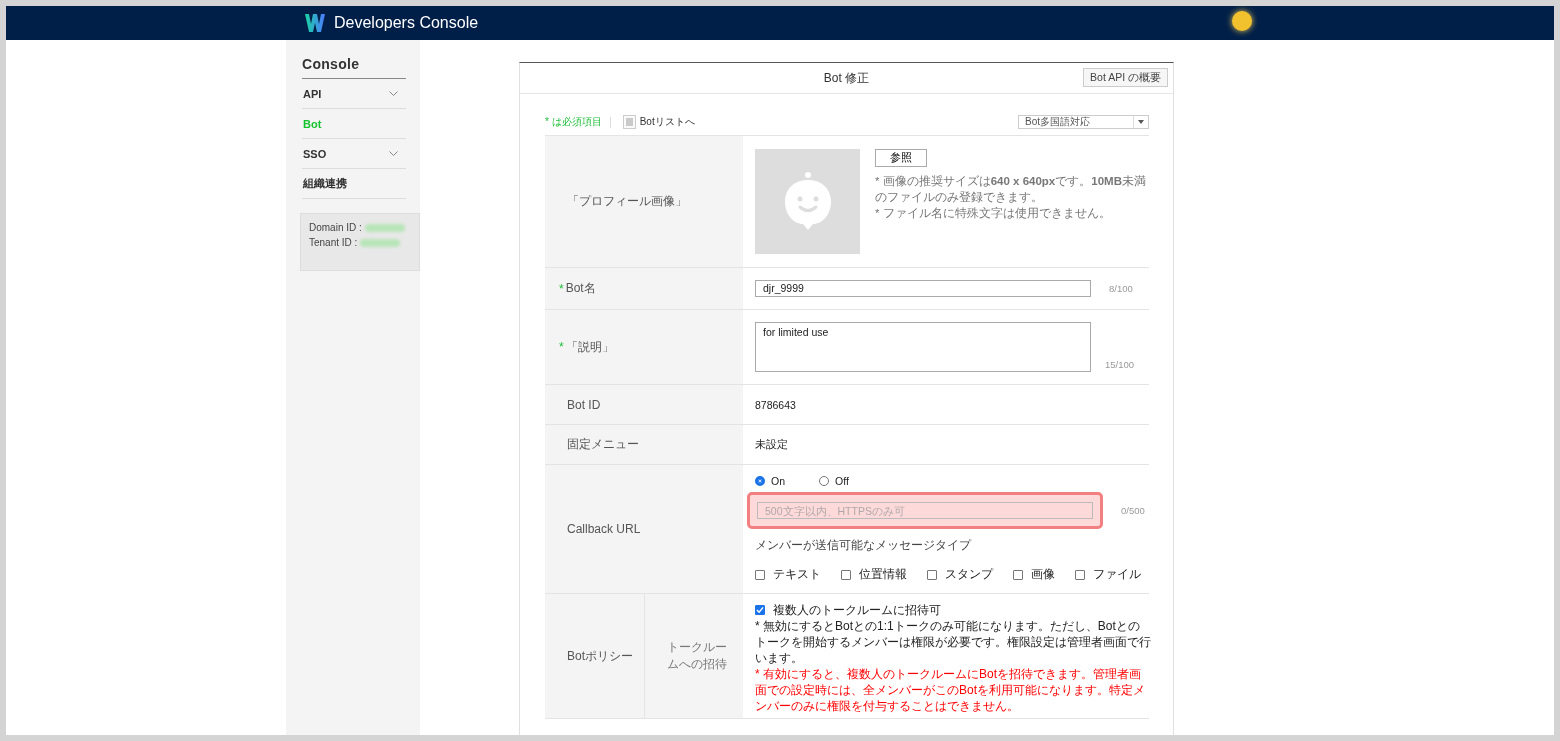 The image size is (1560, 741). I want to click on radio-option: Off, so click(834, 481).